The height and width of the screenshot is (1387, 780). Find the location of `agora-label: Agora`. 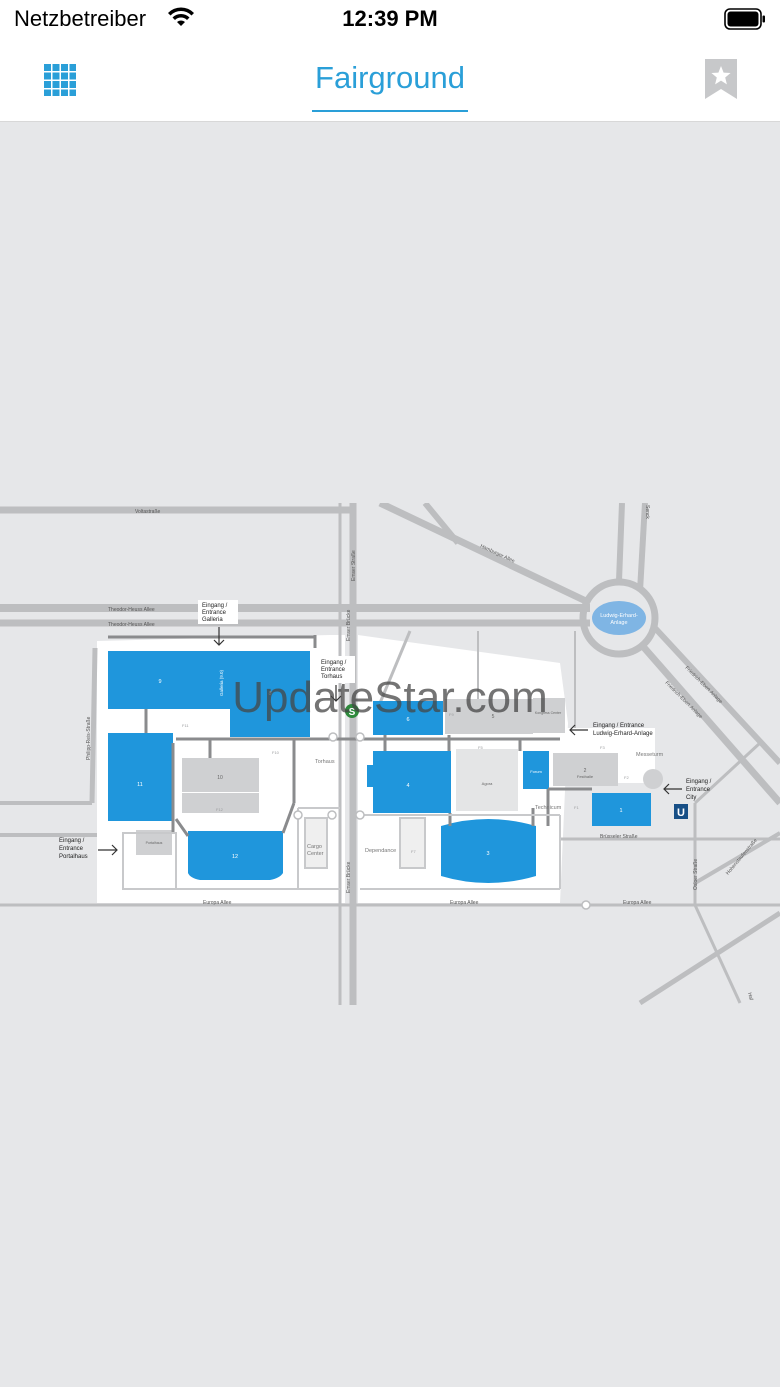

agora-label: Agora is located at coordinates (487, 783).